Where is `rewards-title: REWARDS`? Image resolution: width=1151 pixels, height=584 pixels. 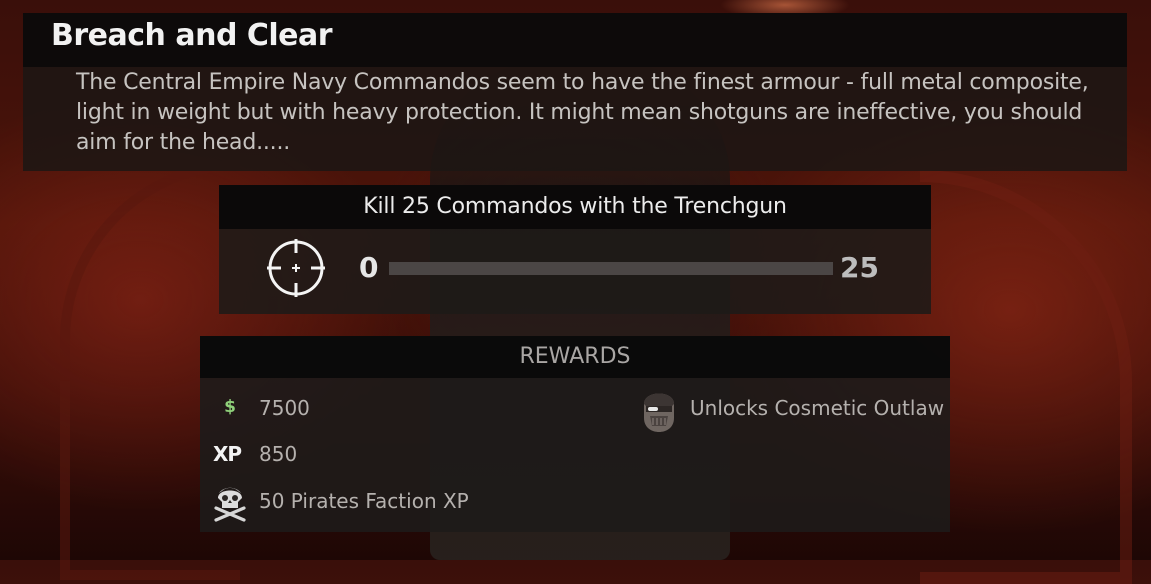 rewards-title: REWARDS is located at coordinates (575, 356).